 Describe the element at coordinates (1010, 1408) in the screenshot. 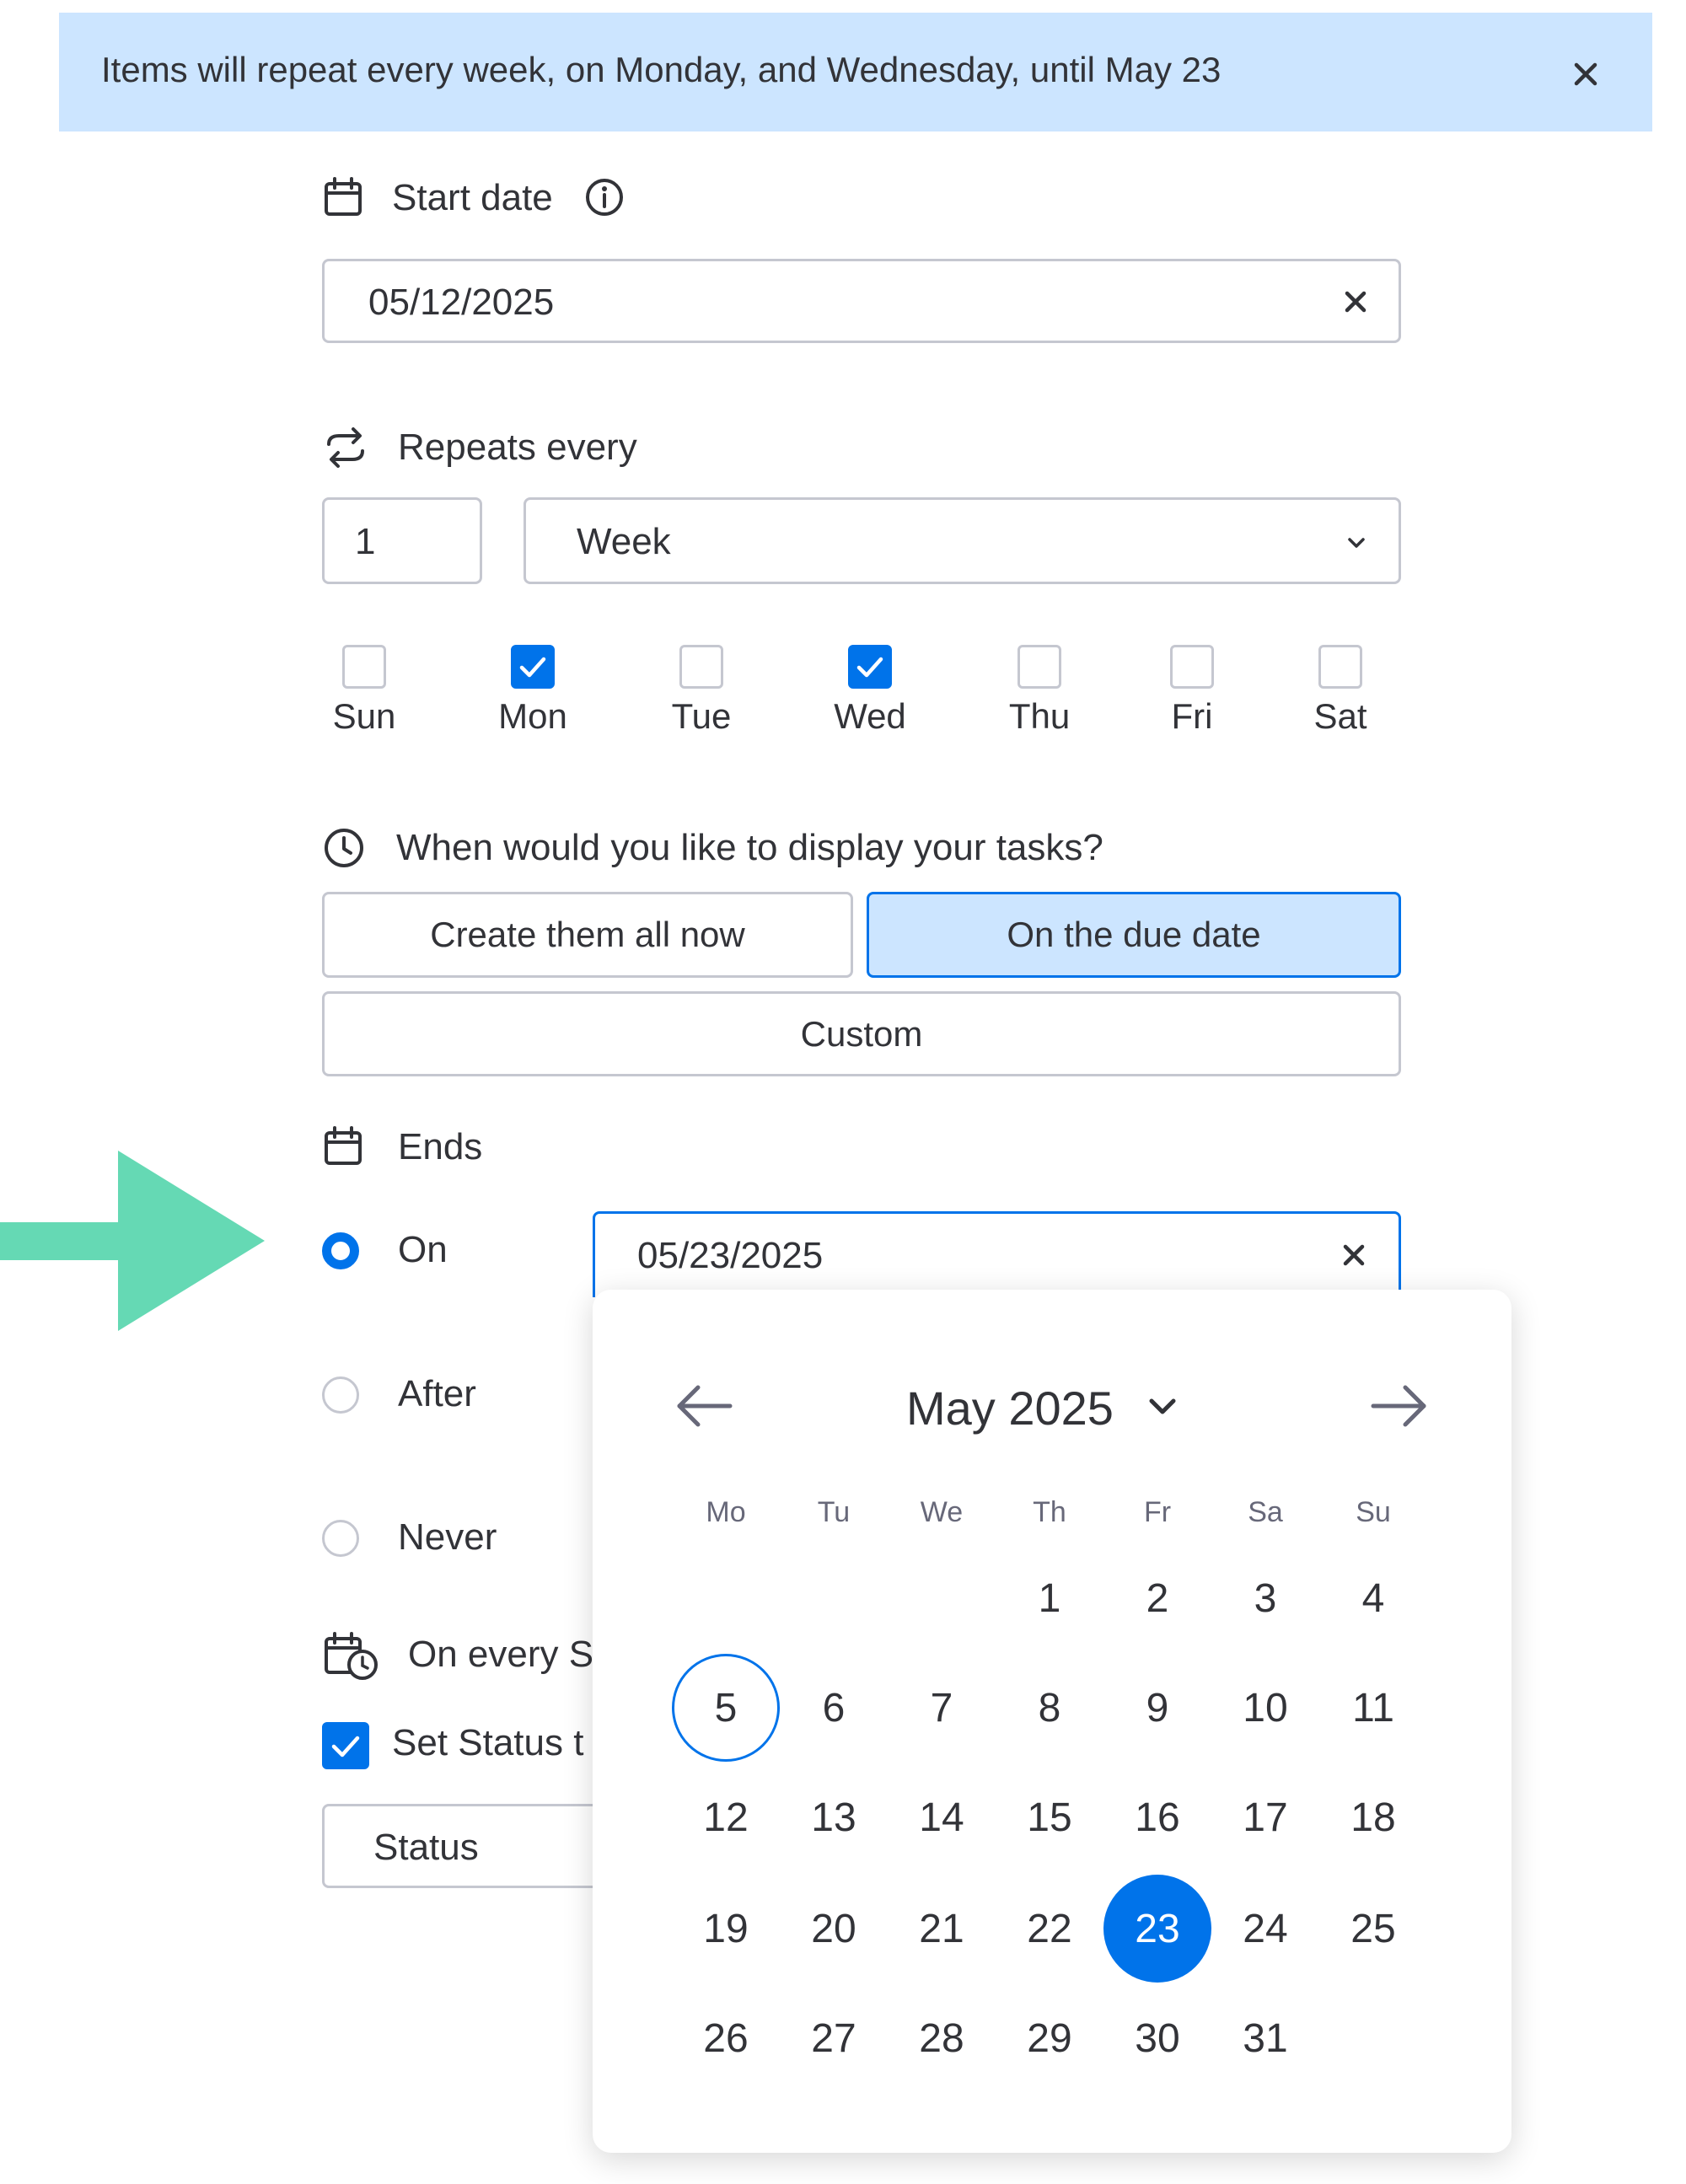

I see `month-year-label: May 2025` at that location.